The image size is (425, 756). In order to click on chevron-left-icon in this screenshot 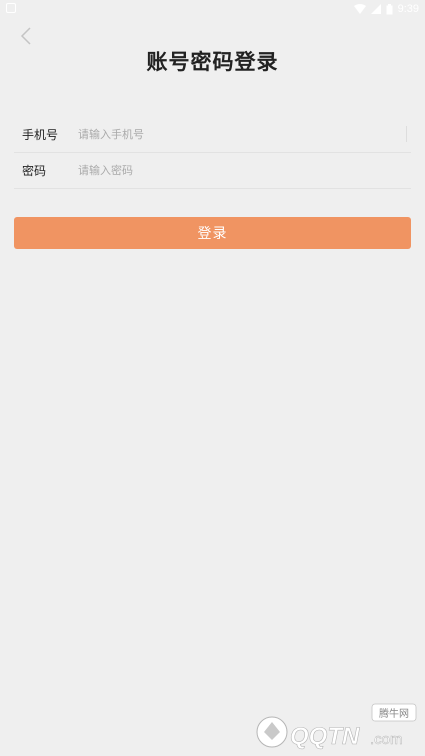, I will do `click(25, 36)`.